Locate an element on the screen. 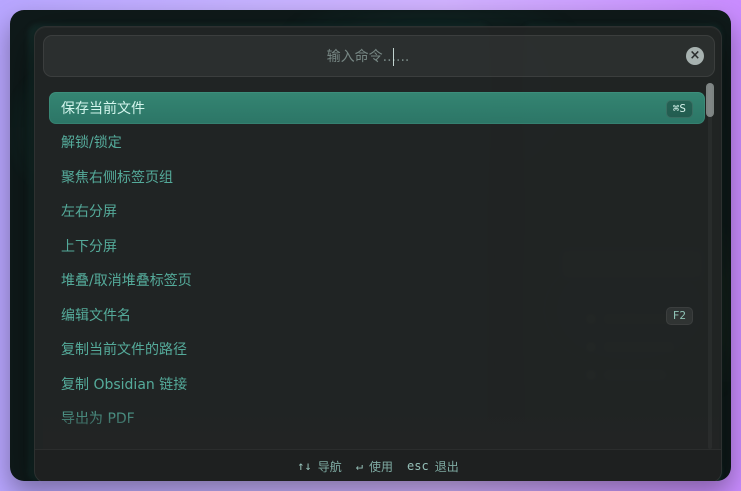  enter-icon: ↵ is located at coordinates (359, 466).